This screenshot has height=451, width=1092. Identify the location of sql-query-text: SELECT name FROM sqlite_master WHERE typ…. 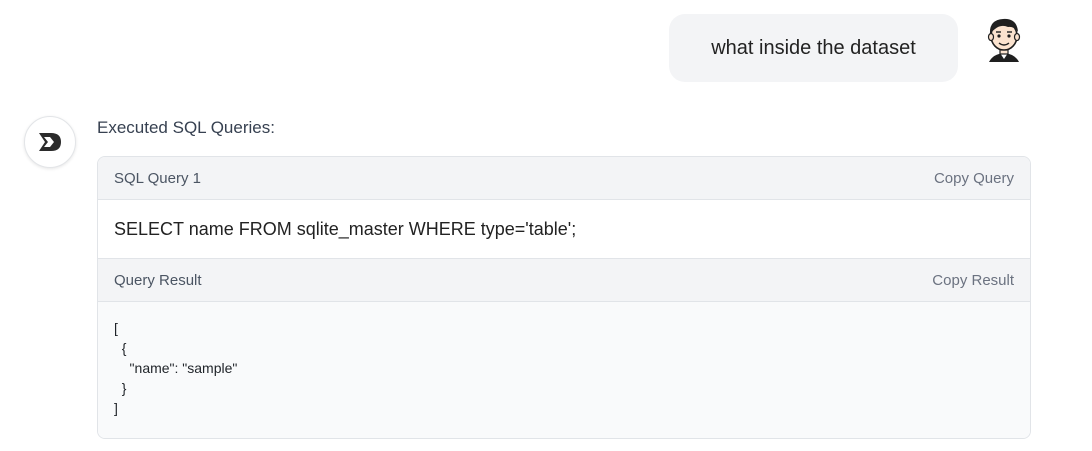
(564, 229).